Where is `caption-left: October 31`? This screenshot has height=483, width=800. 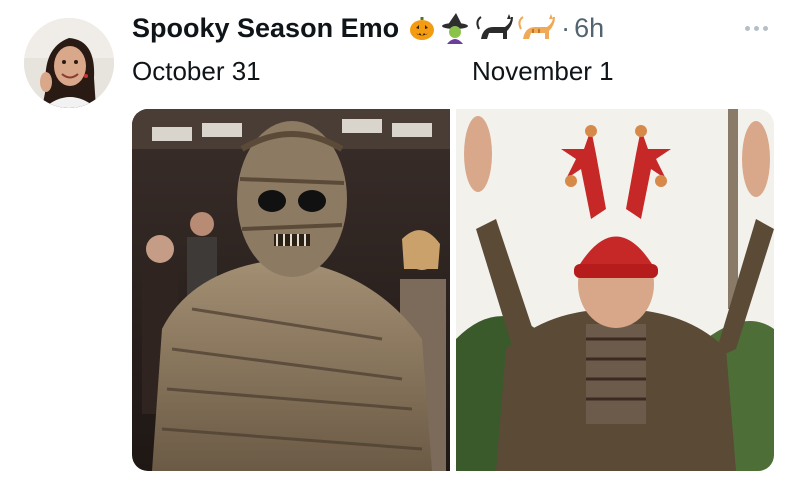
caption-left: October 31 is located at coordinates (196, 71).